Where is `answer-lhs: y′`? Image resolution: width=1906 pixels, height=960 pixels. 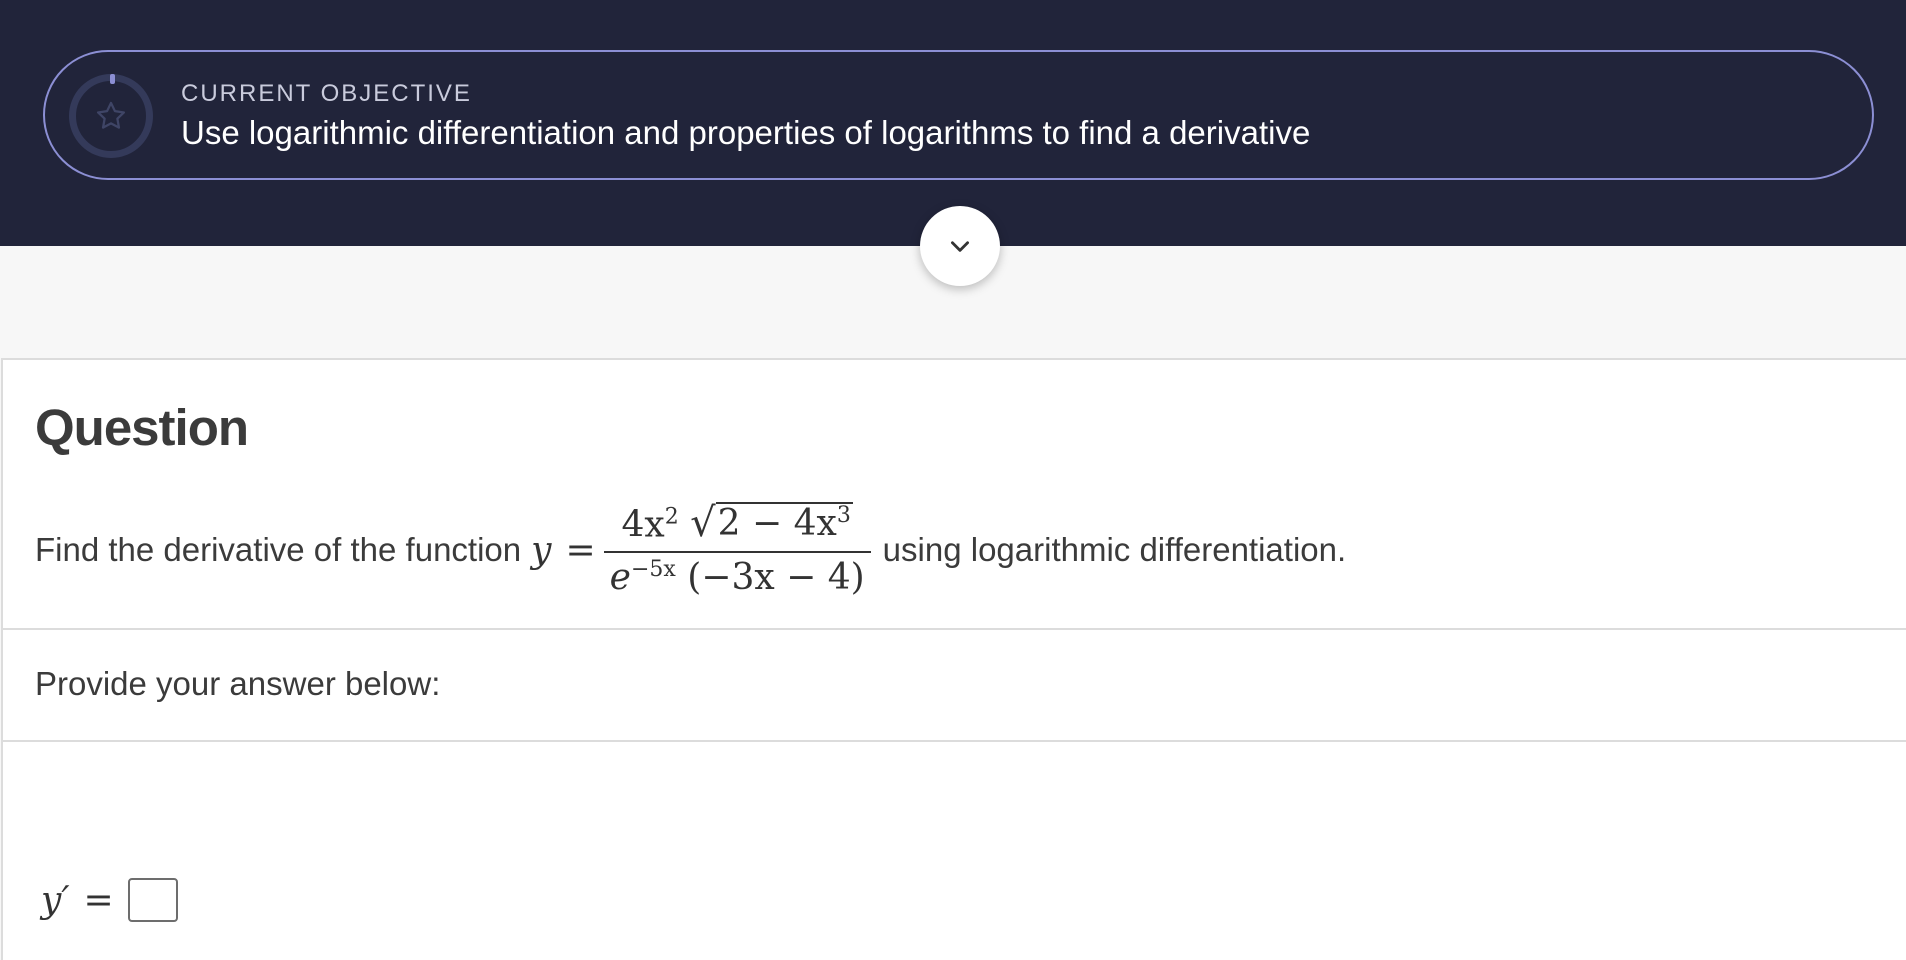 answer-lhs: y′ is located at coordinates (55, 900).